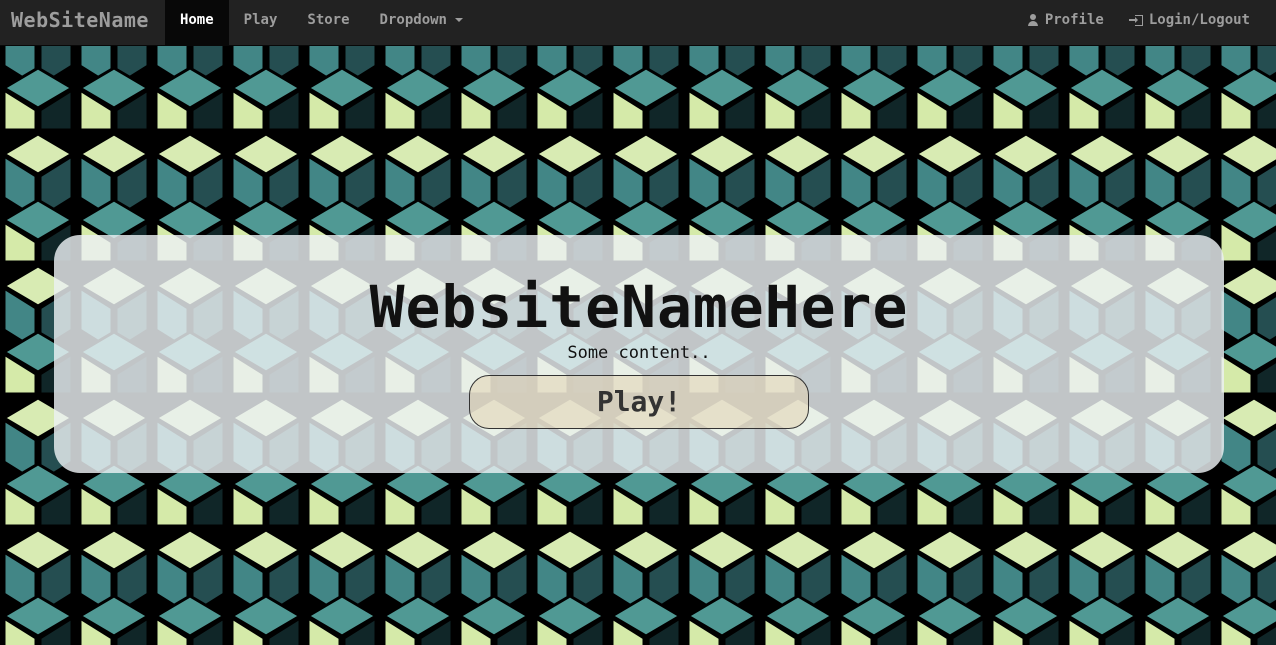  What do you see at coordinates (1033, 20) in the screenshot?
I see `user-icon` at bounding box center [1033, 20].